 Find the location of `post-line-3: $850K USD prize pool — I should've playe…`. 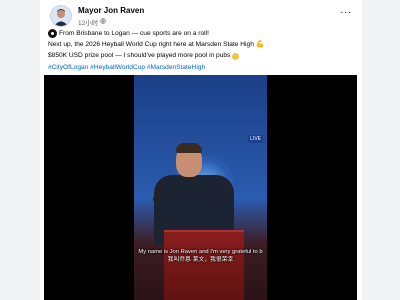

post-line-3: $850K USD prize pool — I should've playe… is located at coordinates (198, 55).